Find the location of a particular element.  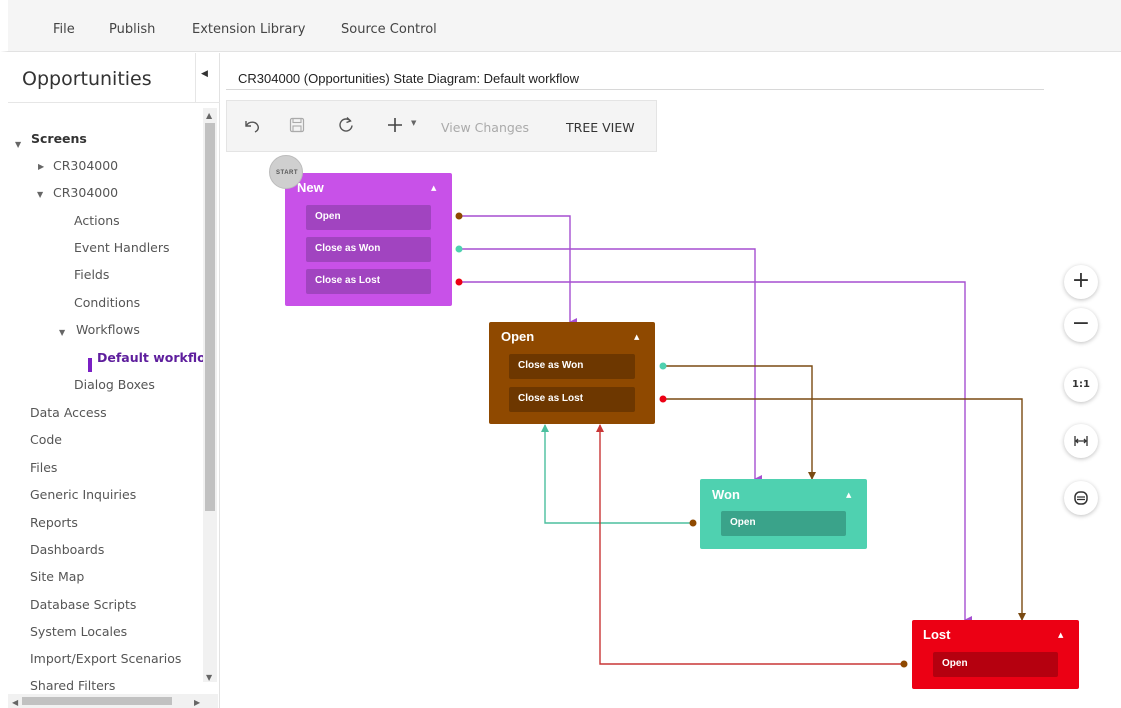

fit-page-icon is located at coordinates (1081, 498).